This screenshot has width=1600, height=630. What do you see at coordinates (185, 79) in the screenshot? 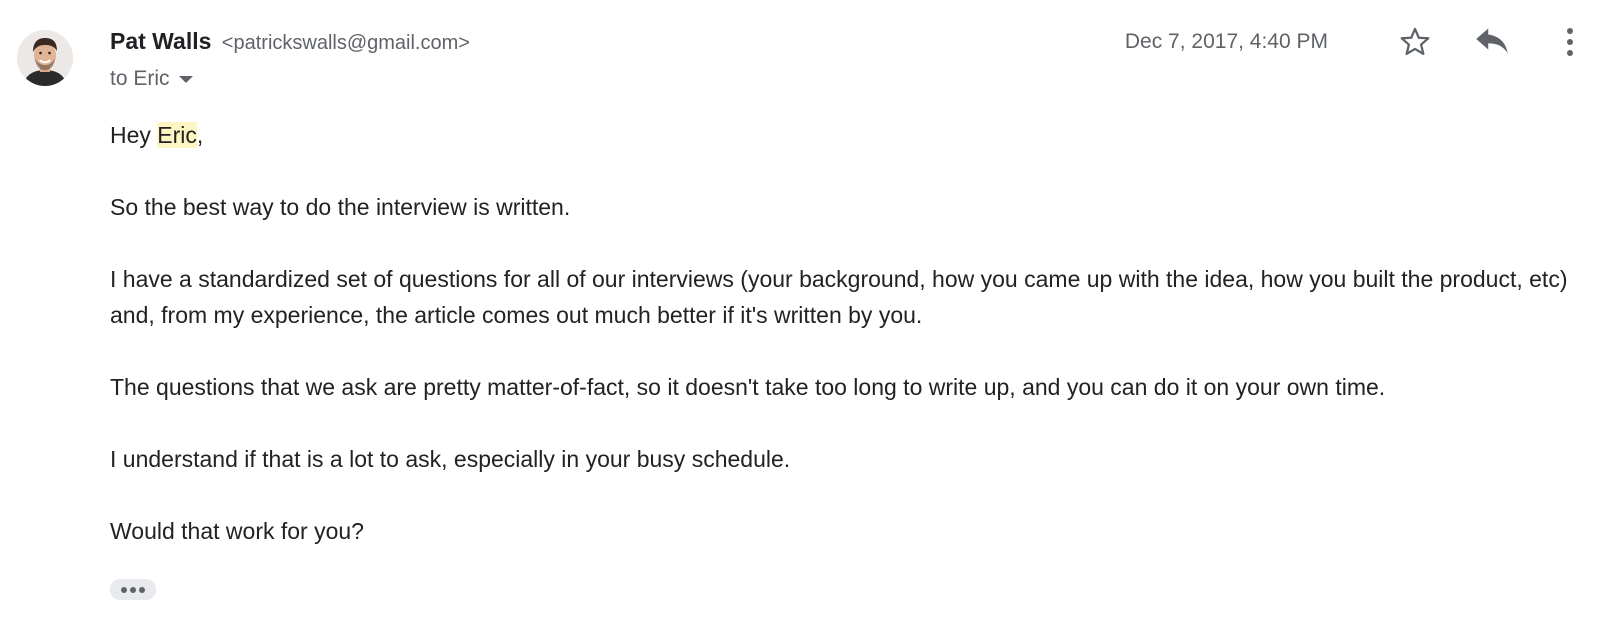
I see `caret-down-icon` at bounding box center [185, 79].